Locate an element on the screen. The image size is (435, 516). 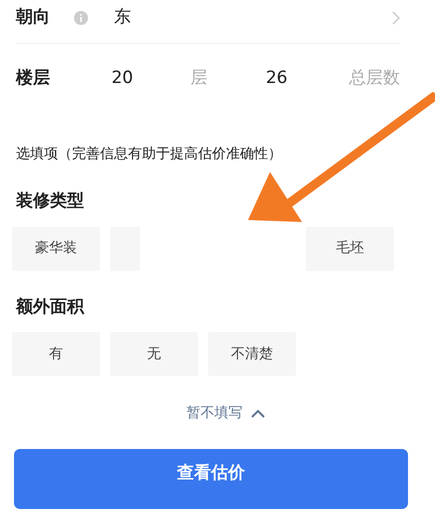
field-label: 朝向 is located at coordinates (33, 17).